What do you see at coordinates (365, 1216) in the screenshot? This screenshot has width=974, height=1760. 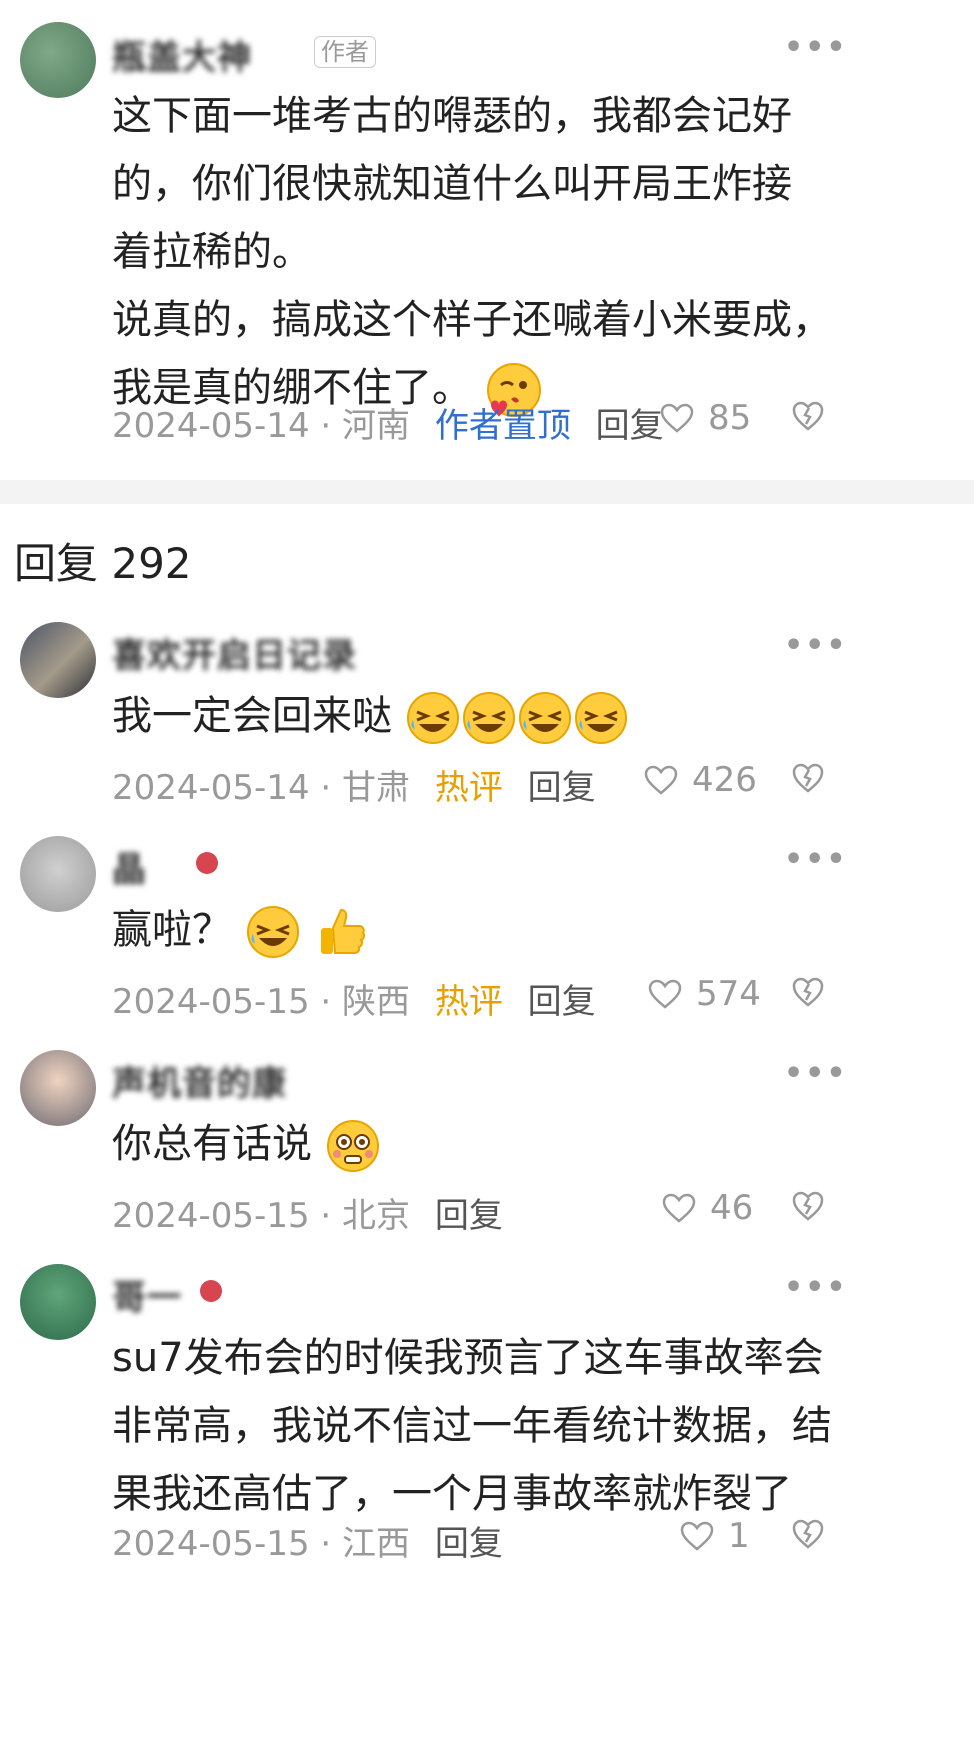 I see `comment-location: · 北京` at bounding box center [365, 1216].